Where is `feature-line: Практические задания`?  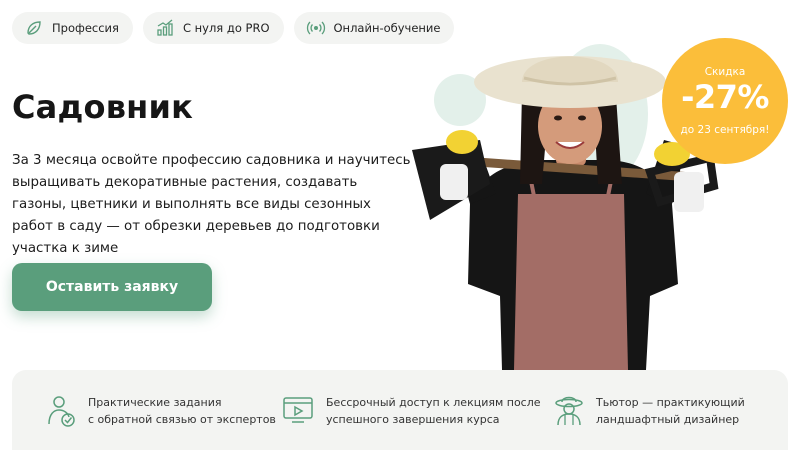
feature-line: Практические задания is located at coordinates (155, 402).